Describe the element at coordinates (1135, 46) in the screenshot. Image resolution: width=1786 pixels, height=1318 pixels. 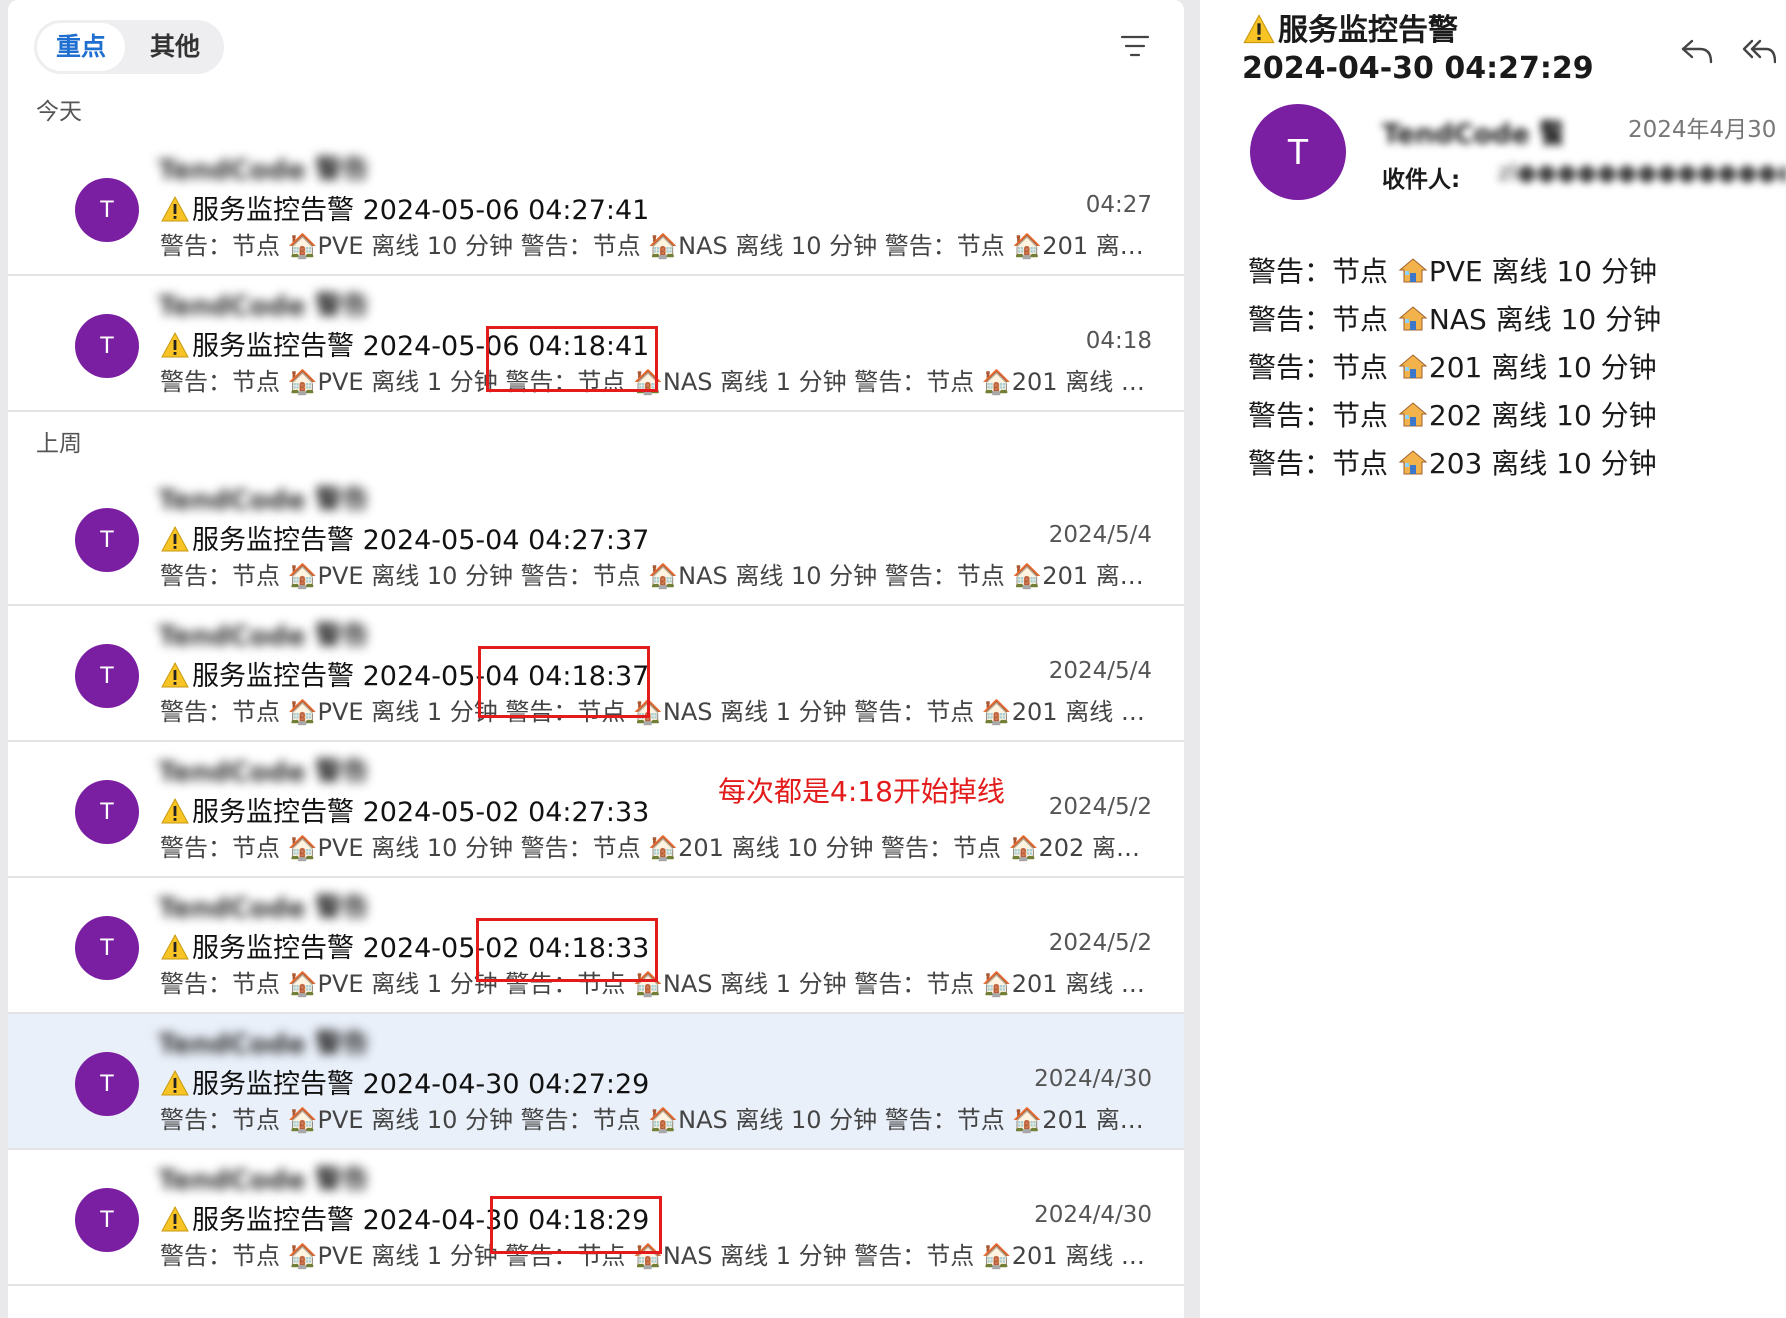
I see `filter-icon` at that location.